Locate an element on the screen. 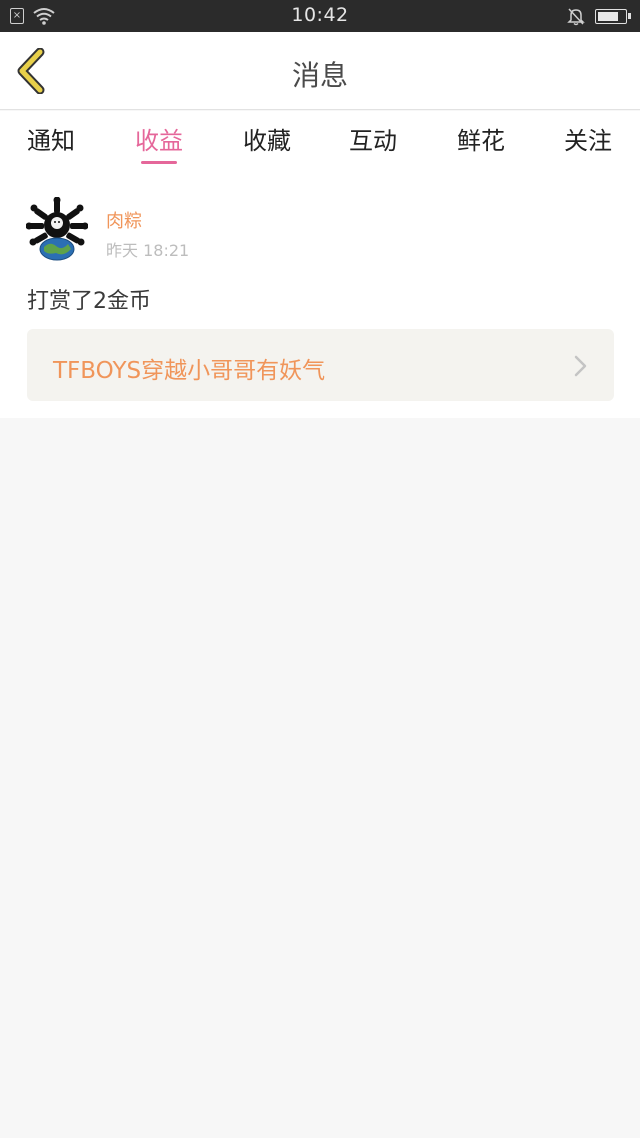 The height and width of the screenshot is (1138, 640). story-link: TFBOYS穿越小哥哥有妖气 is located at coordinates (320, 365).